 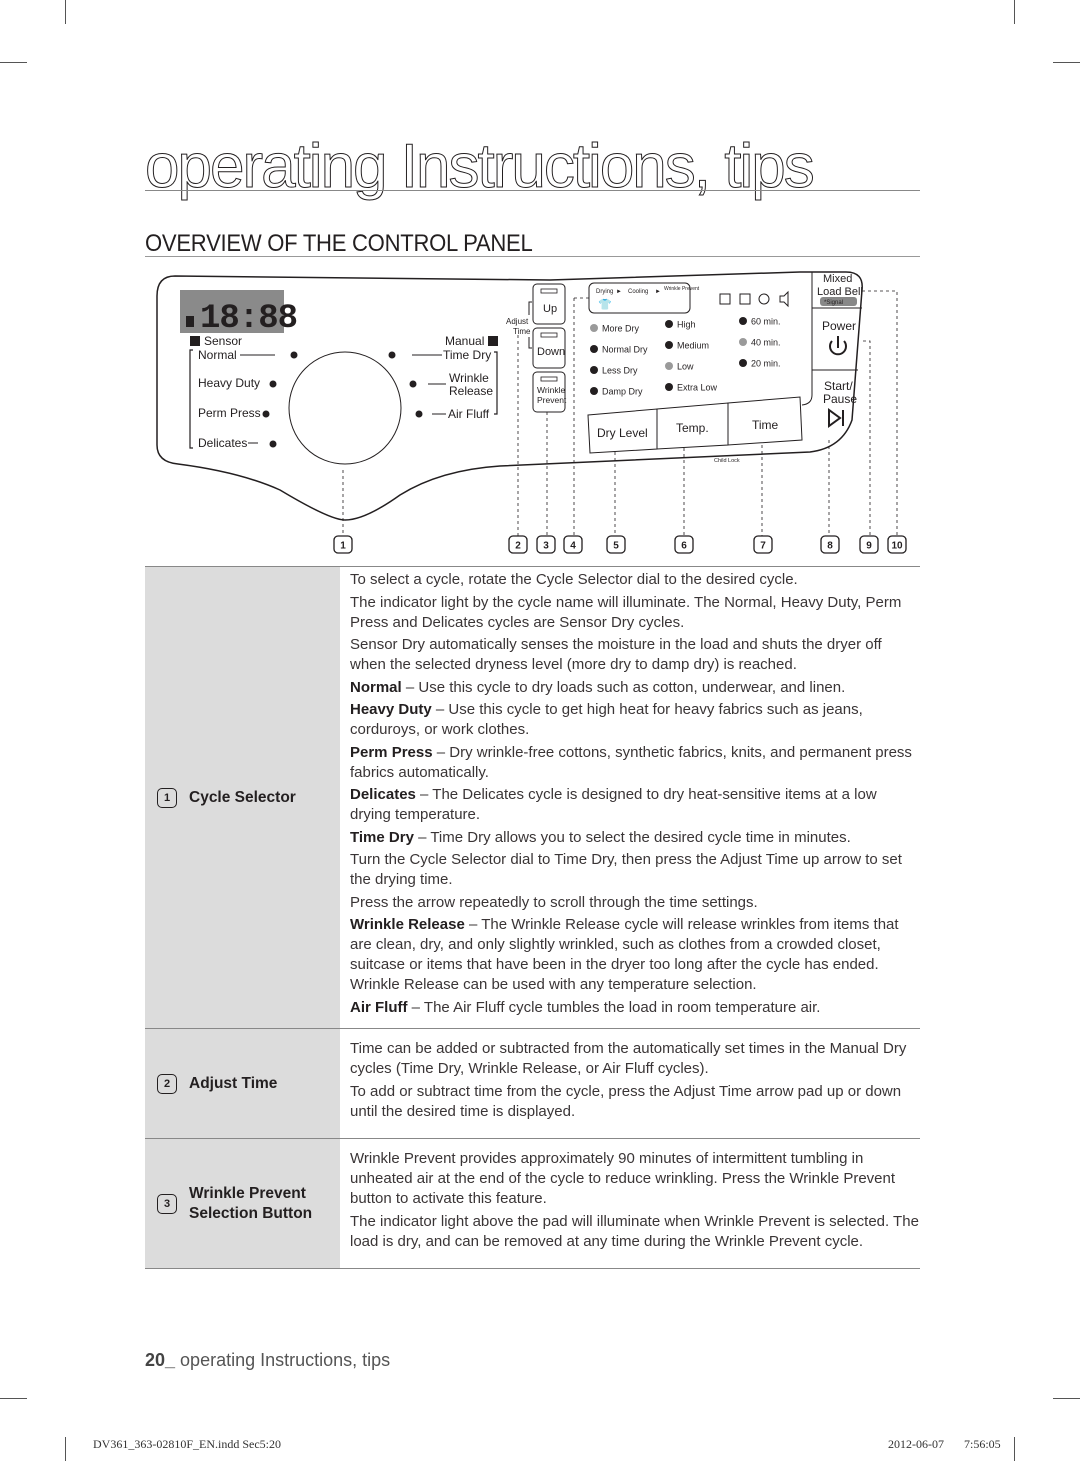 What do you see at coordinates (283, 1360) in the screenshot?
I see `footer-text: operating Instructions, tips` at bounding box center [283, 1360].